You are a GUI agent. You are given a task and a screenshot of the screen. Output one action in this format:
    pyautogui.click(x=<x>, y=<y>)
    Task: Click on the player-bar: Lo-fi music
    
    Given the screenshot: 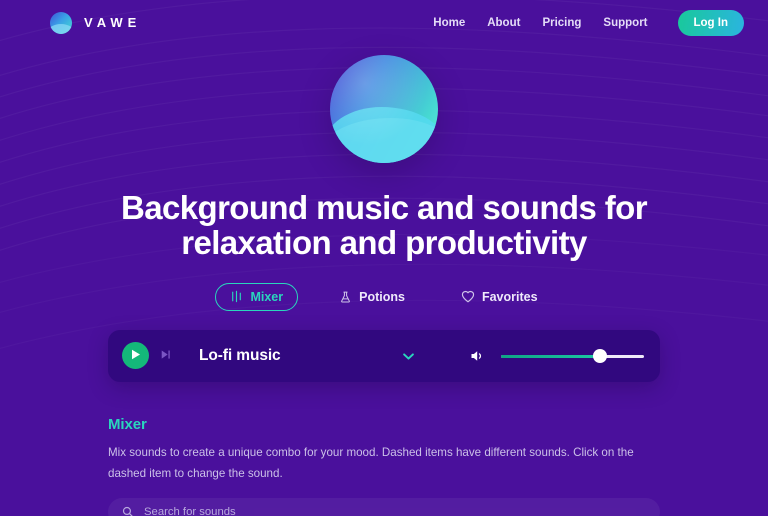 What is the action you would take?
    pyautogui.click(x=384, y=355)
    